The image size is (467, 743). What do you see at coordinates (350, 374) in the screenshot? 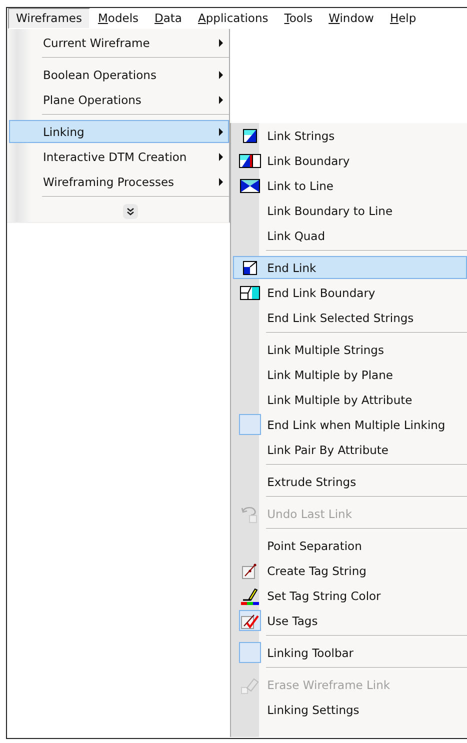
I see `menu-item: Link Multiple by Plane` at bounding box center [350, 374].